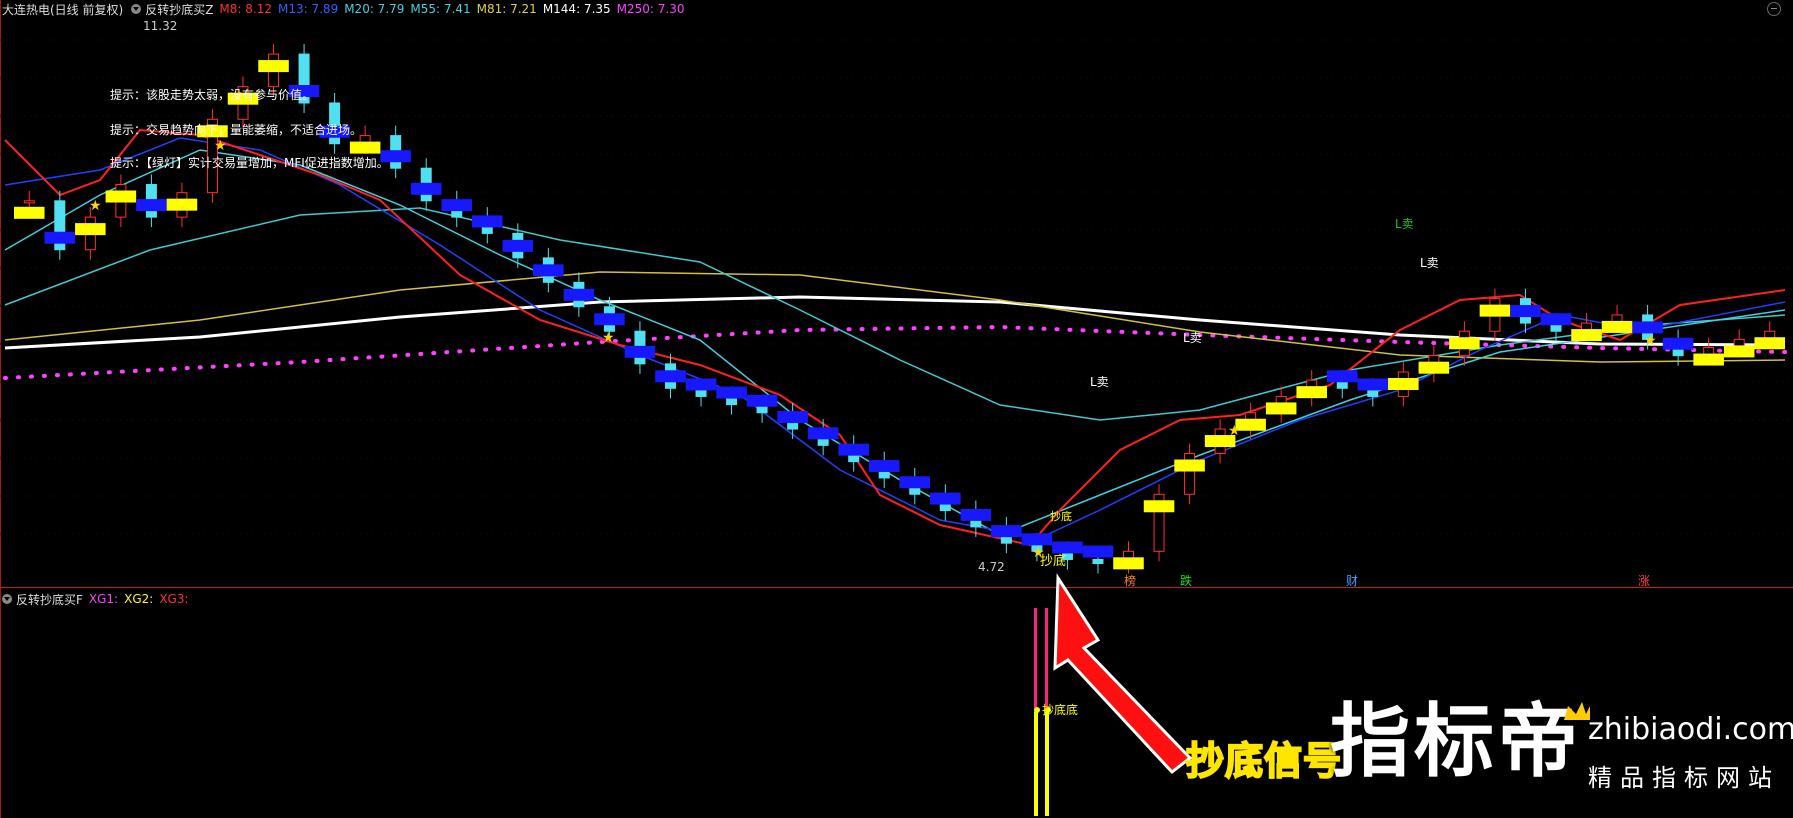 The height and width of the screenshot is (818, 1793). I want to click on signal-caption: 抄底信号, so click(1264, 761).